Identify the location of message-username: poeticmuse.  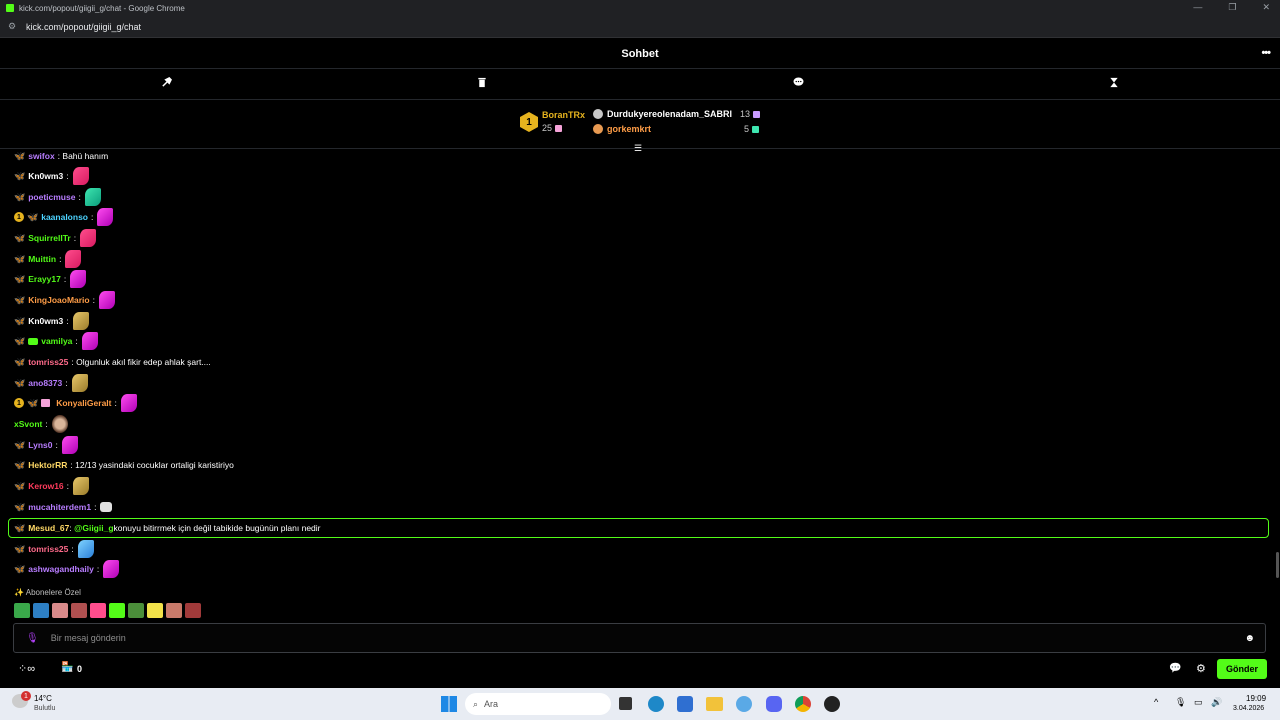
(51, 197).